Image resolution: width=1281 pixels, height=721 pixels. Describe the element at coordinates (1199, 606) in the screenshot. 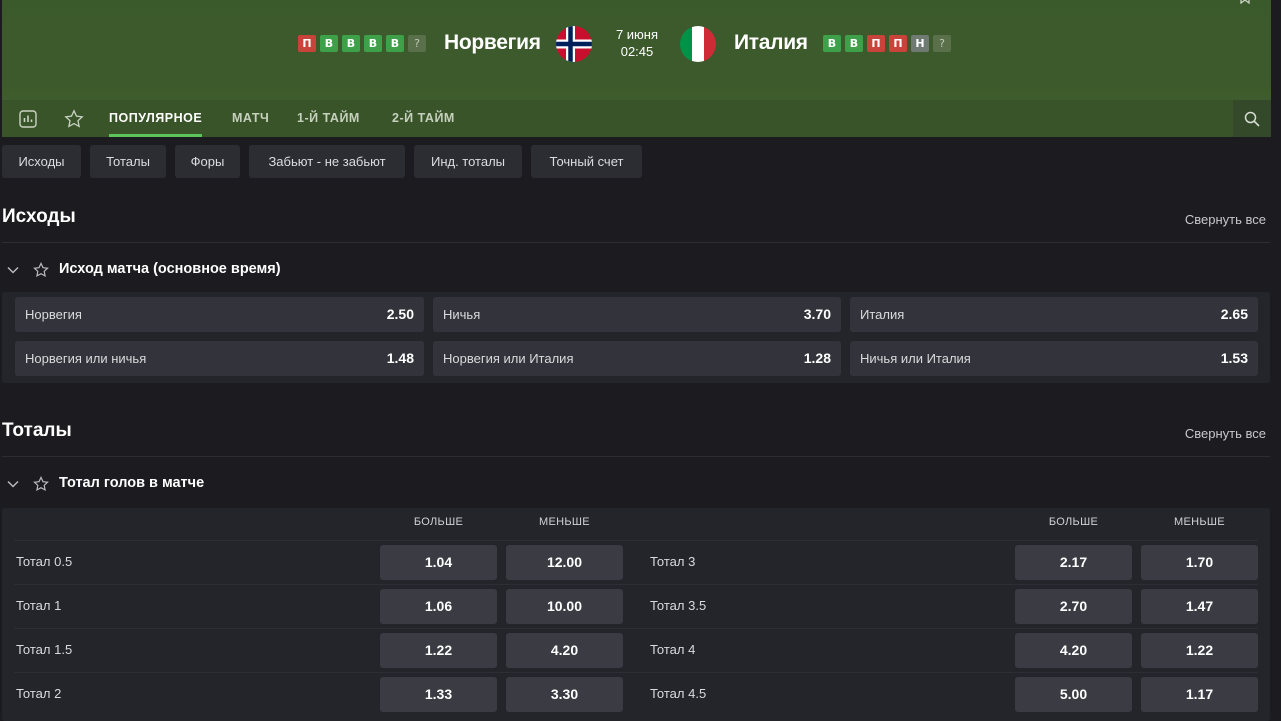

I see `odd-under-button: 1.47` at that location.